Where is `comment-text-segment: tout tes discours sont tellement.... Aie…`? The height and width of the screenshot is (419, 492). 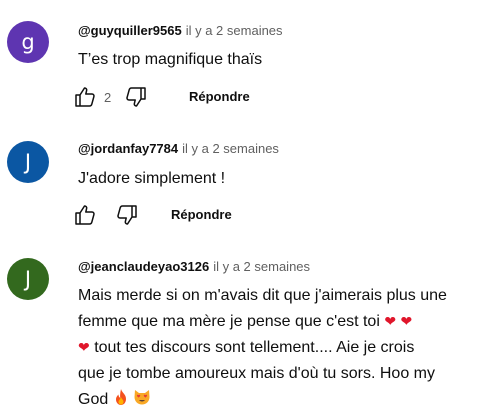 comment-text-segment: tout tes discours sont tellement.... Aie… is located at coordinates (254, 347).